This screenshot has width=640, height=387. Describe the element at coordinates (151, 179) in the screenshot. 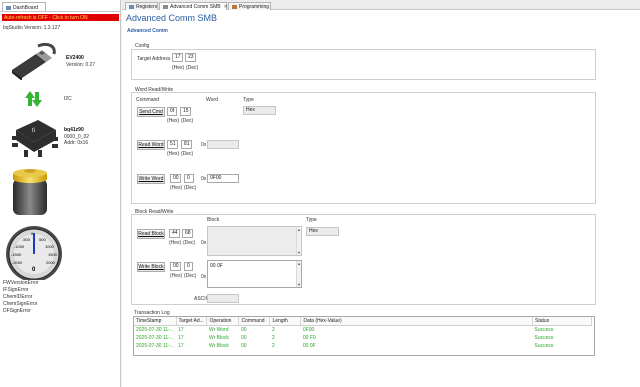

I see `write-word-button: Write Word` at that location.